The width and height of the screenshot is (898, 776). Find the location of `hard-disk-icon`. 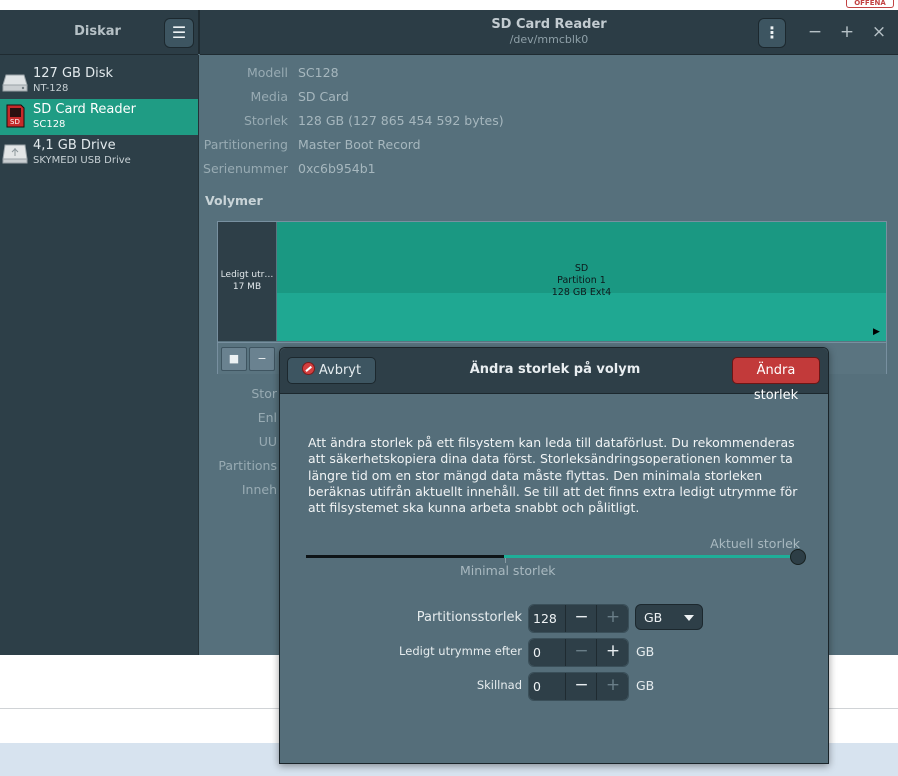

hard-disk-icon is located at coordinates (15, 83).